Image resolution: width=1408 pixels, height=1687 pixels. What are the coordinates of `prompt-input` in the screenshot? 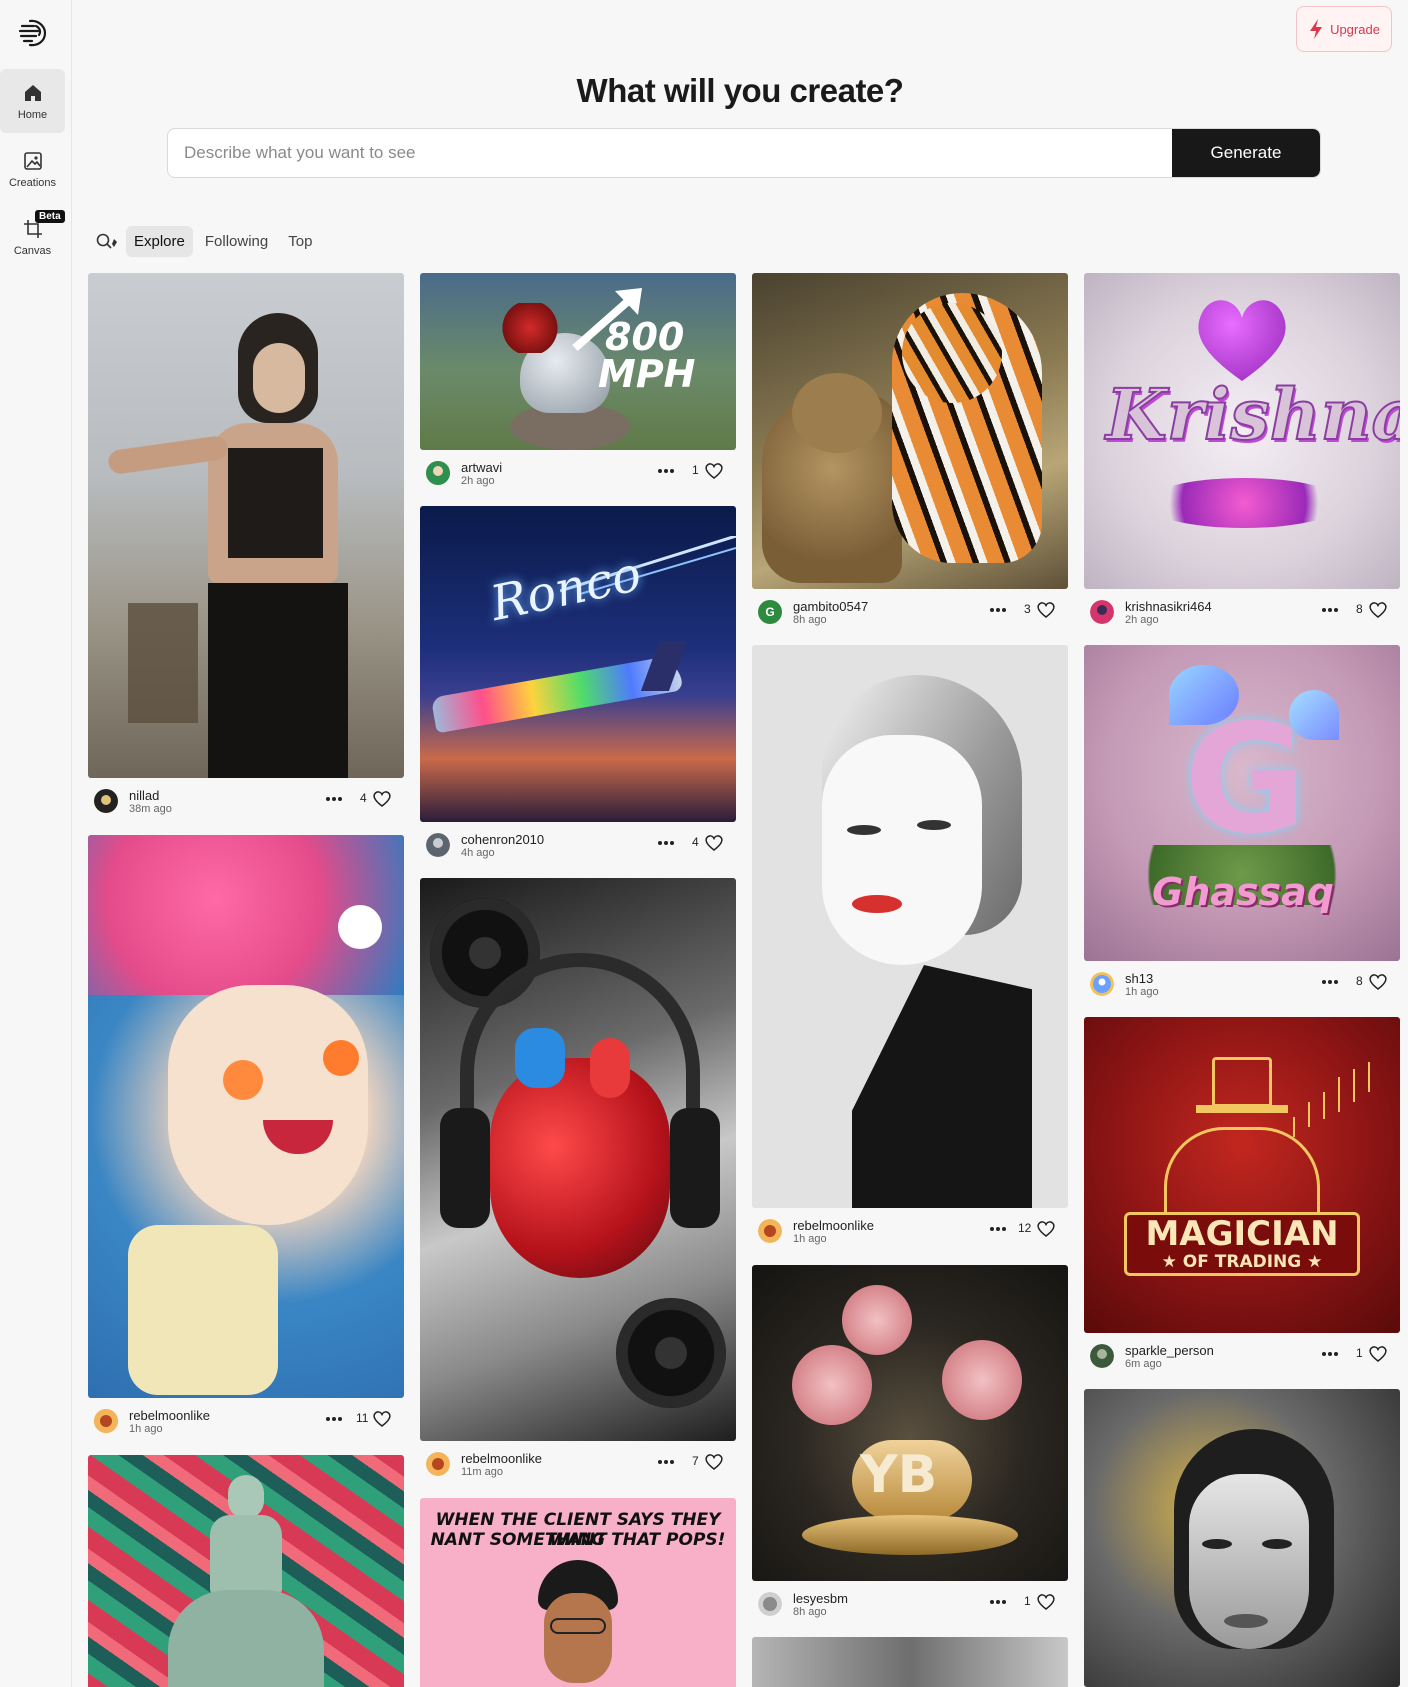 It's located at (670, 153).